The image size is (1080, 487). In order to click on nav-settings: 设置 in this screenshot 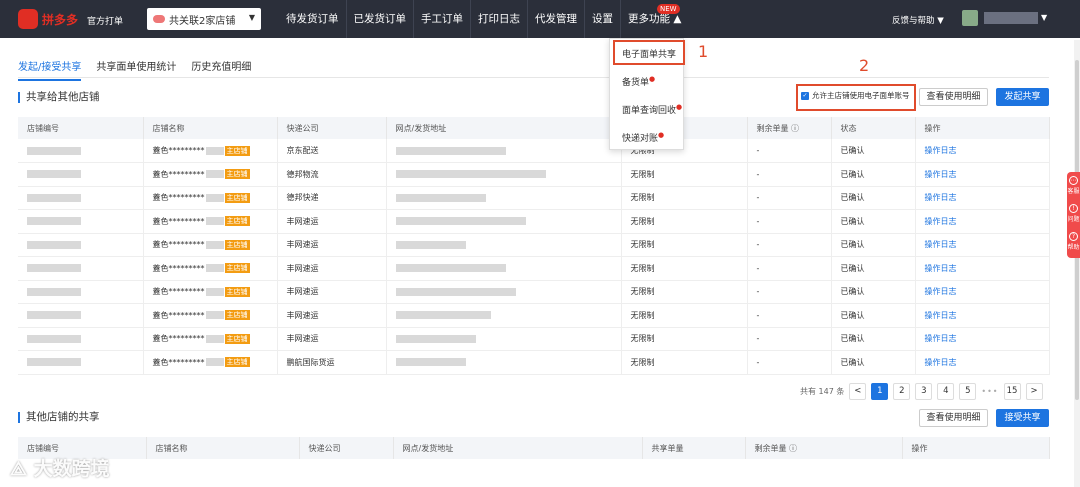, I will do `click(603, 19)`.